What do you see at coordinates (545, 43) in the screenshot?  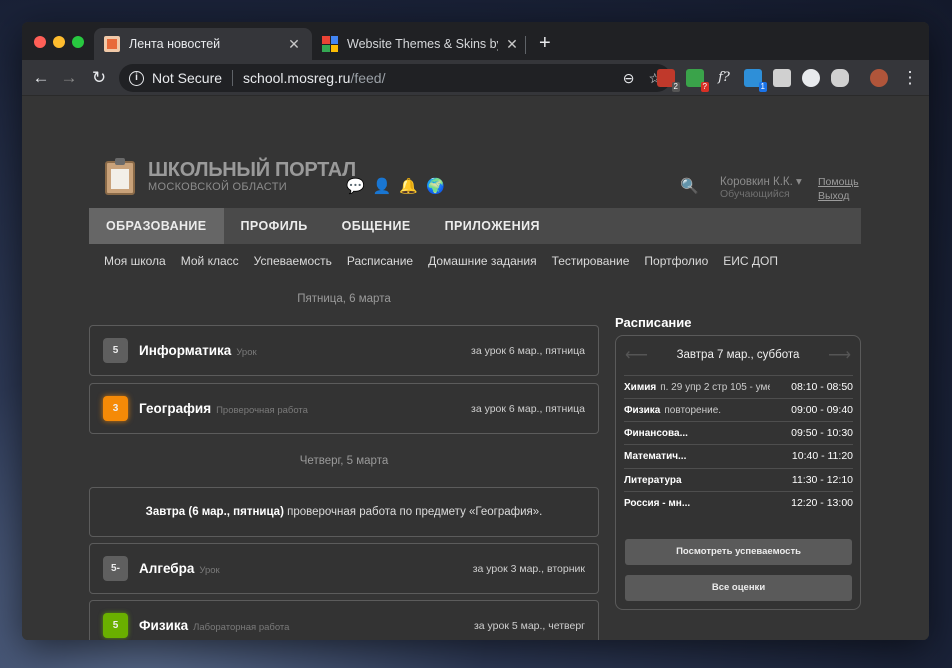 I see `new-tab-button: +` at bounding box center [545, 43].